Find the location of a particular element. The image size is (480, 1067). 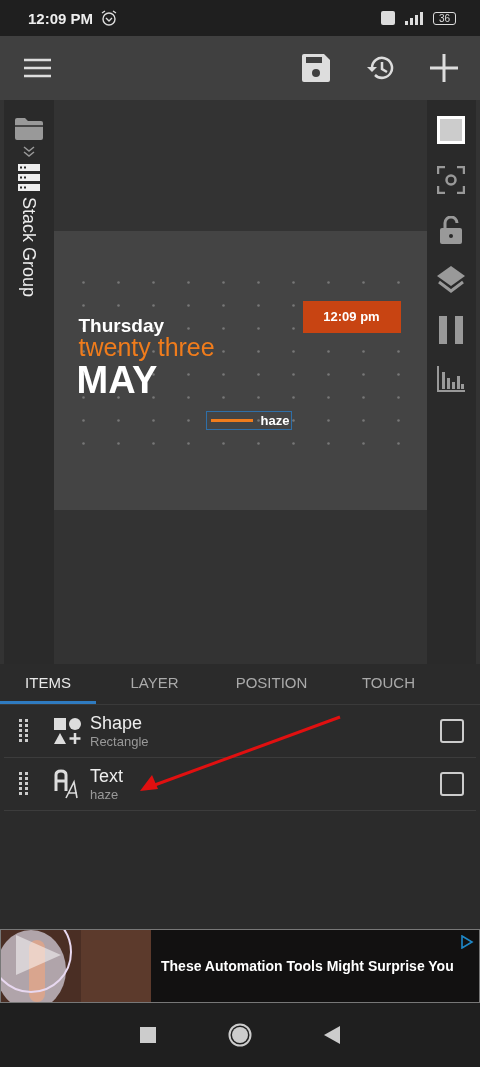

item-title: Text is located at coordinates (107, 776).